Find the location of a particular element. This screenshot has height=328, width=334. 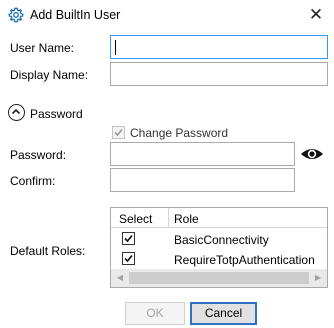

user-name-label: User Name: is located at coordinates (42, 48).